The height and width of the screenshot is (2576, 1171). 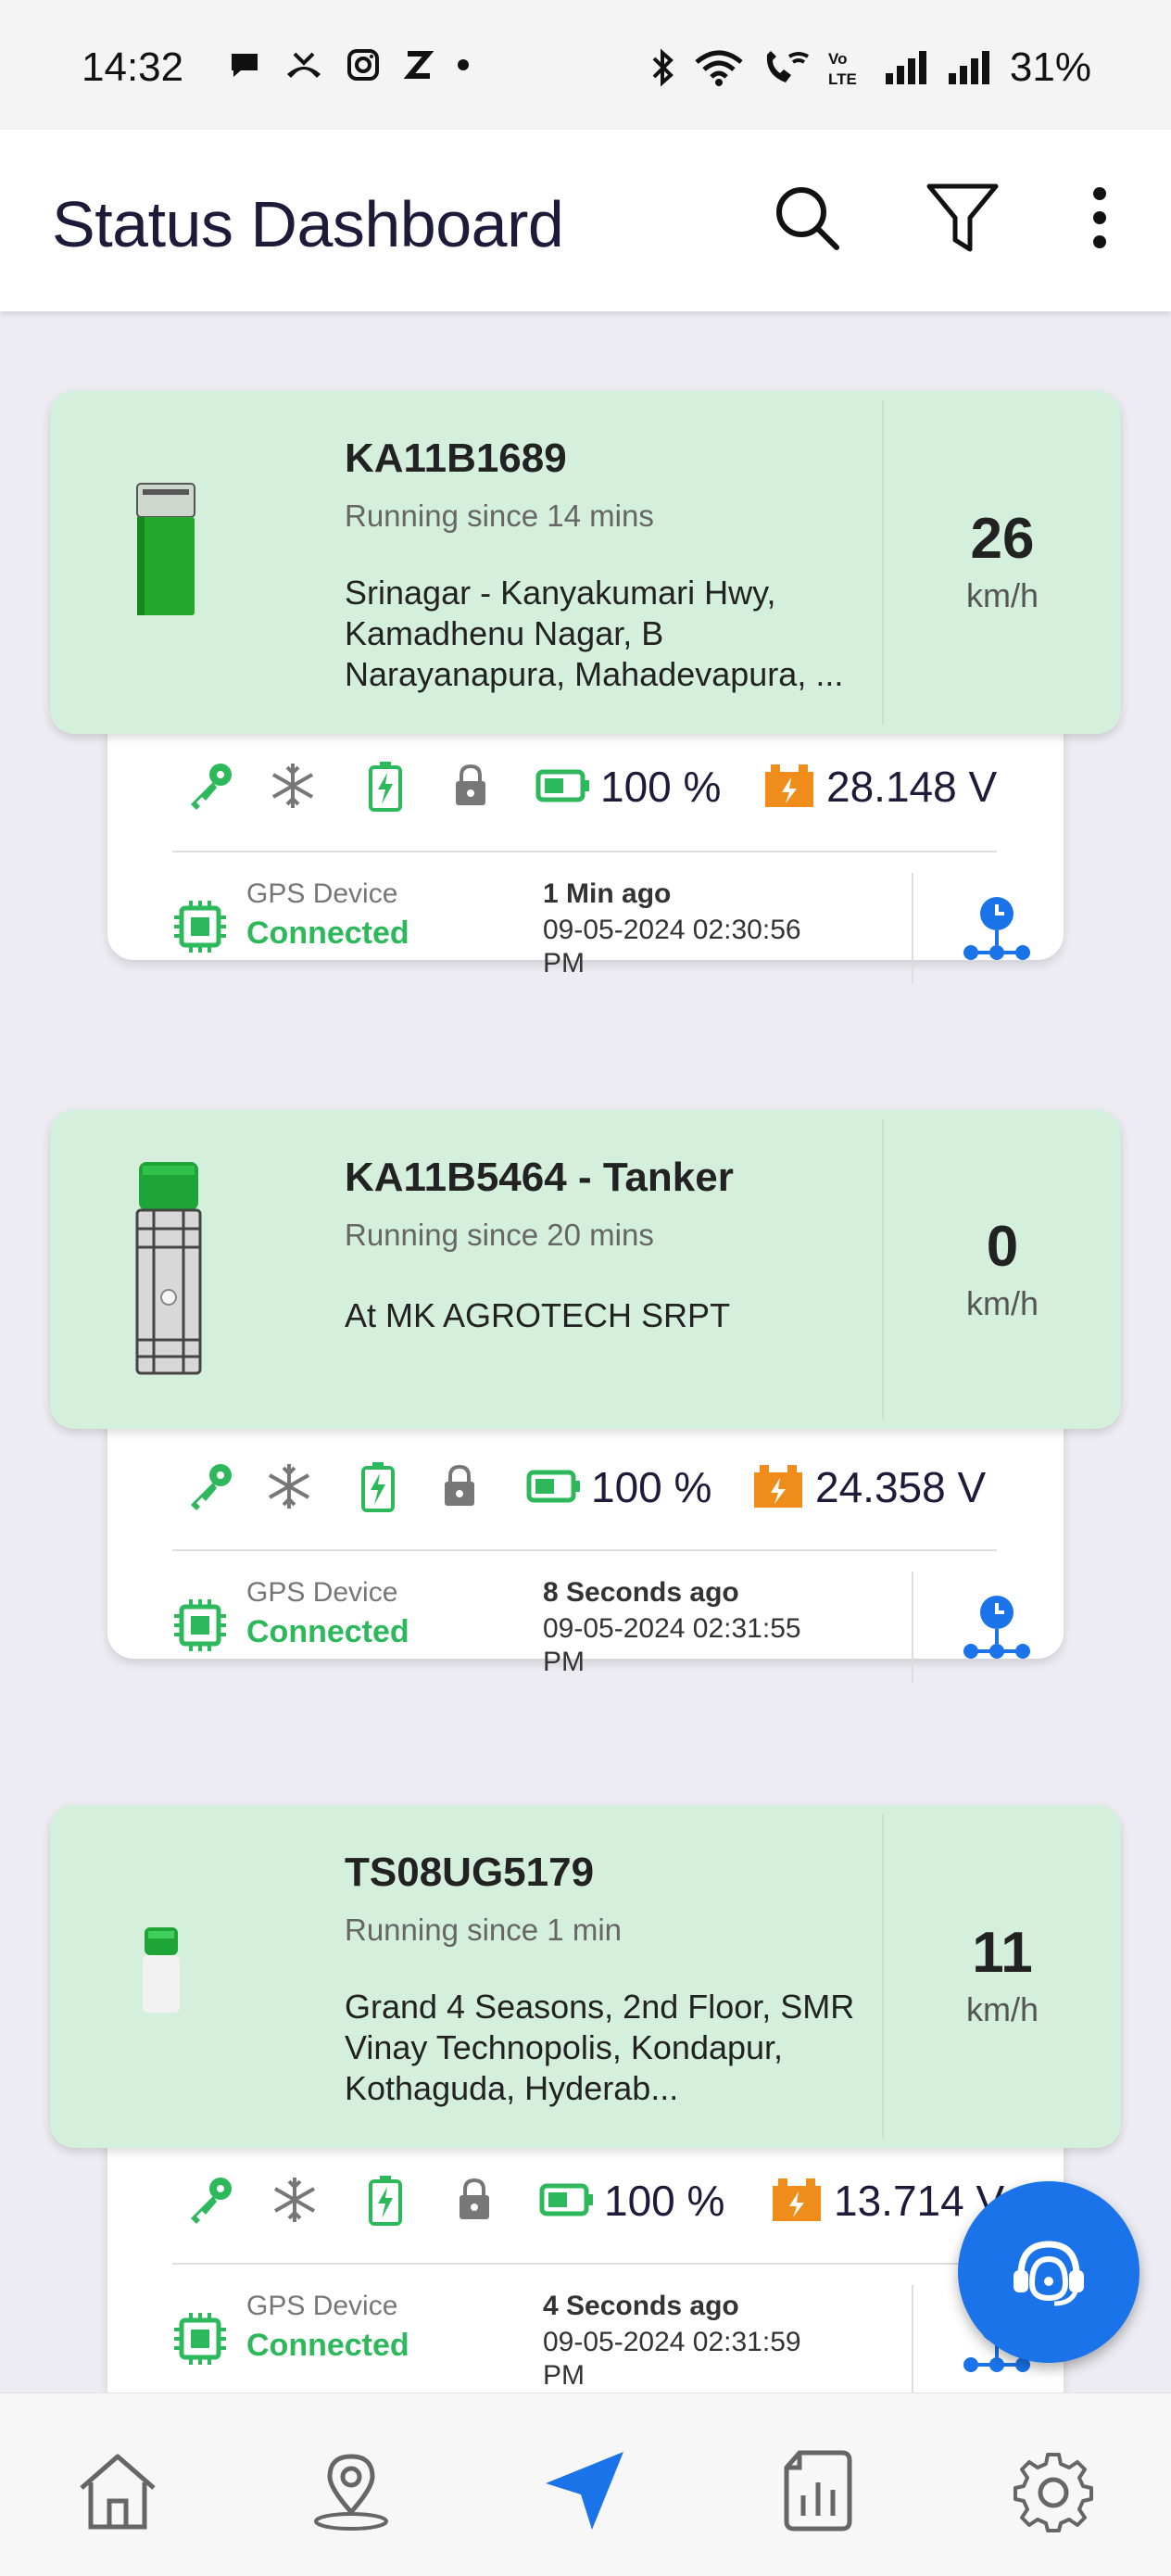 What do you see at coordinates (308, 224) in the screenshot?
I see `page-title: Status Dashboard` at bounding box center [308, 224].